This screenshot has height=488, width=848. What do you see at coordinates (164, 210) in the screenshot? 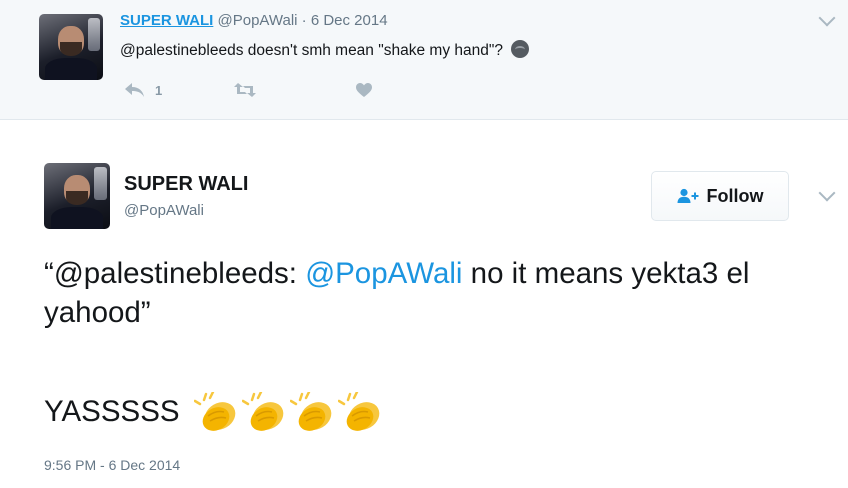
I see `main-handle: @PopAWali` at bounding box center [164, 210].